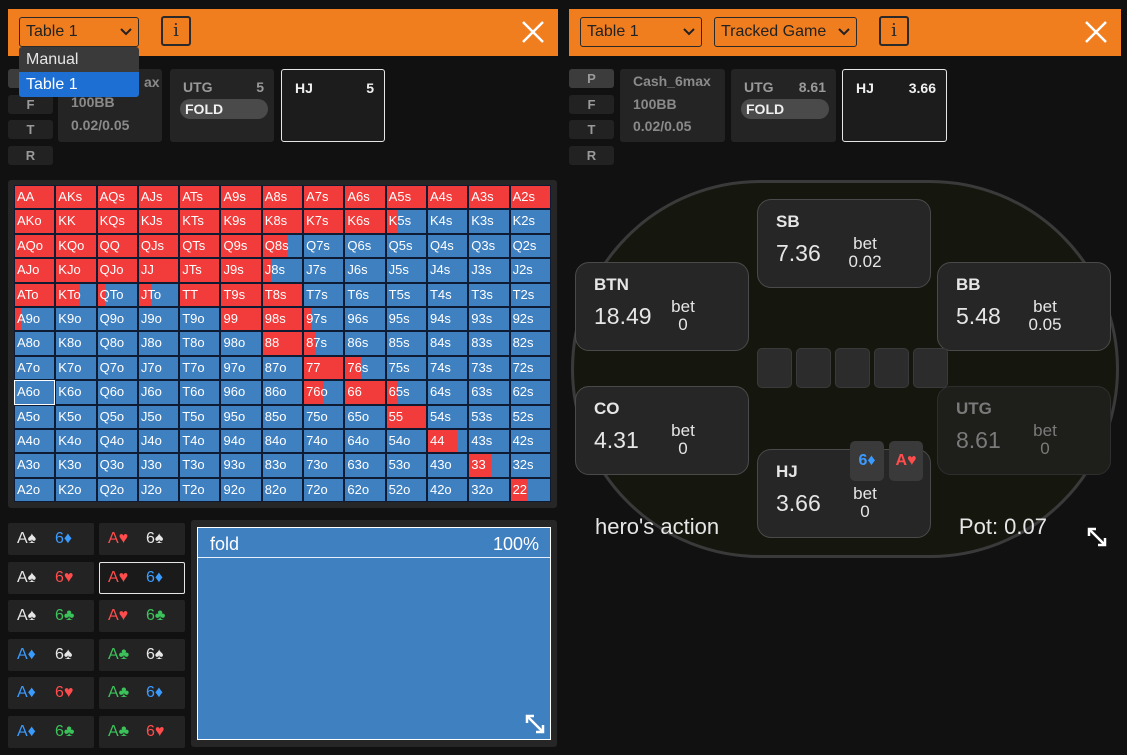  What do you see at coordinates (241, 441) in the screenshot?
I see `range-cell: 94o` at bounding box center [241, 441].